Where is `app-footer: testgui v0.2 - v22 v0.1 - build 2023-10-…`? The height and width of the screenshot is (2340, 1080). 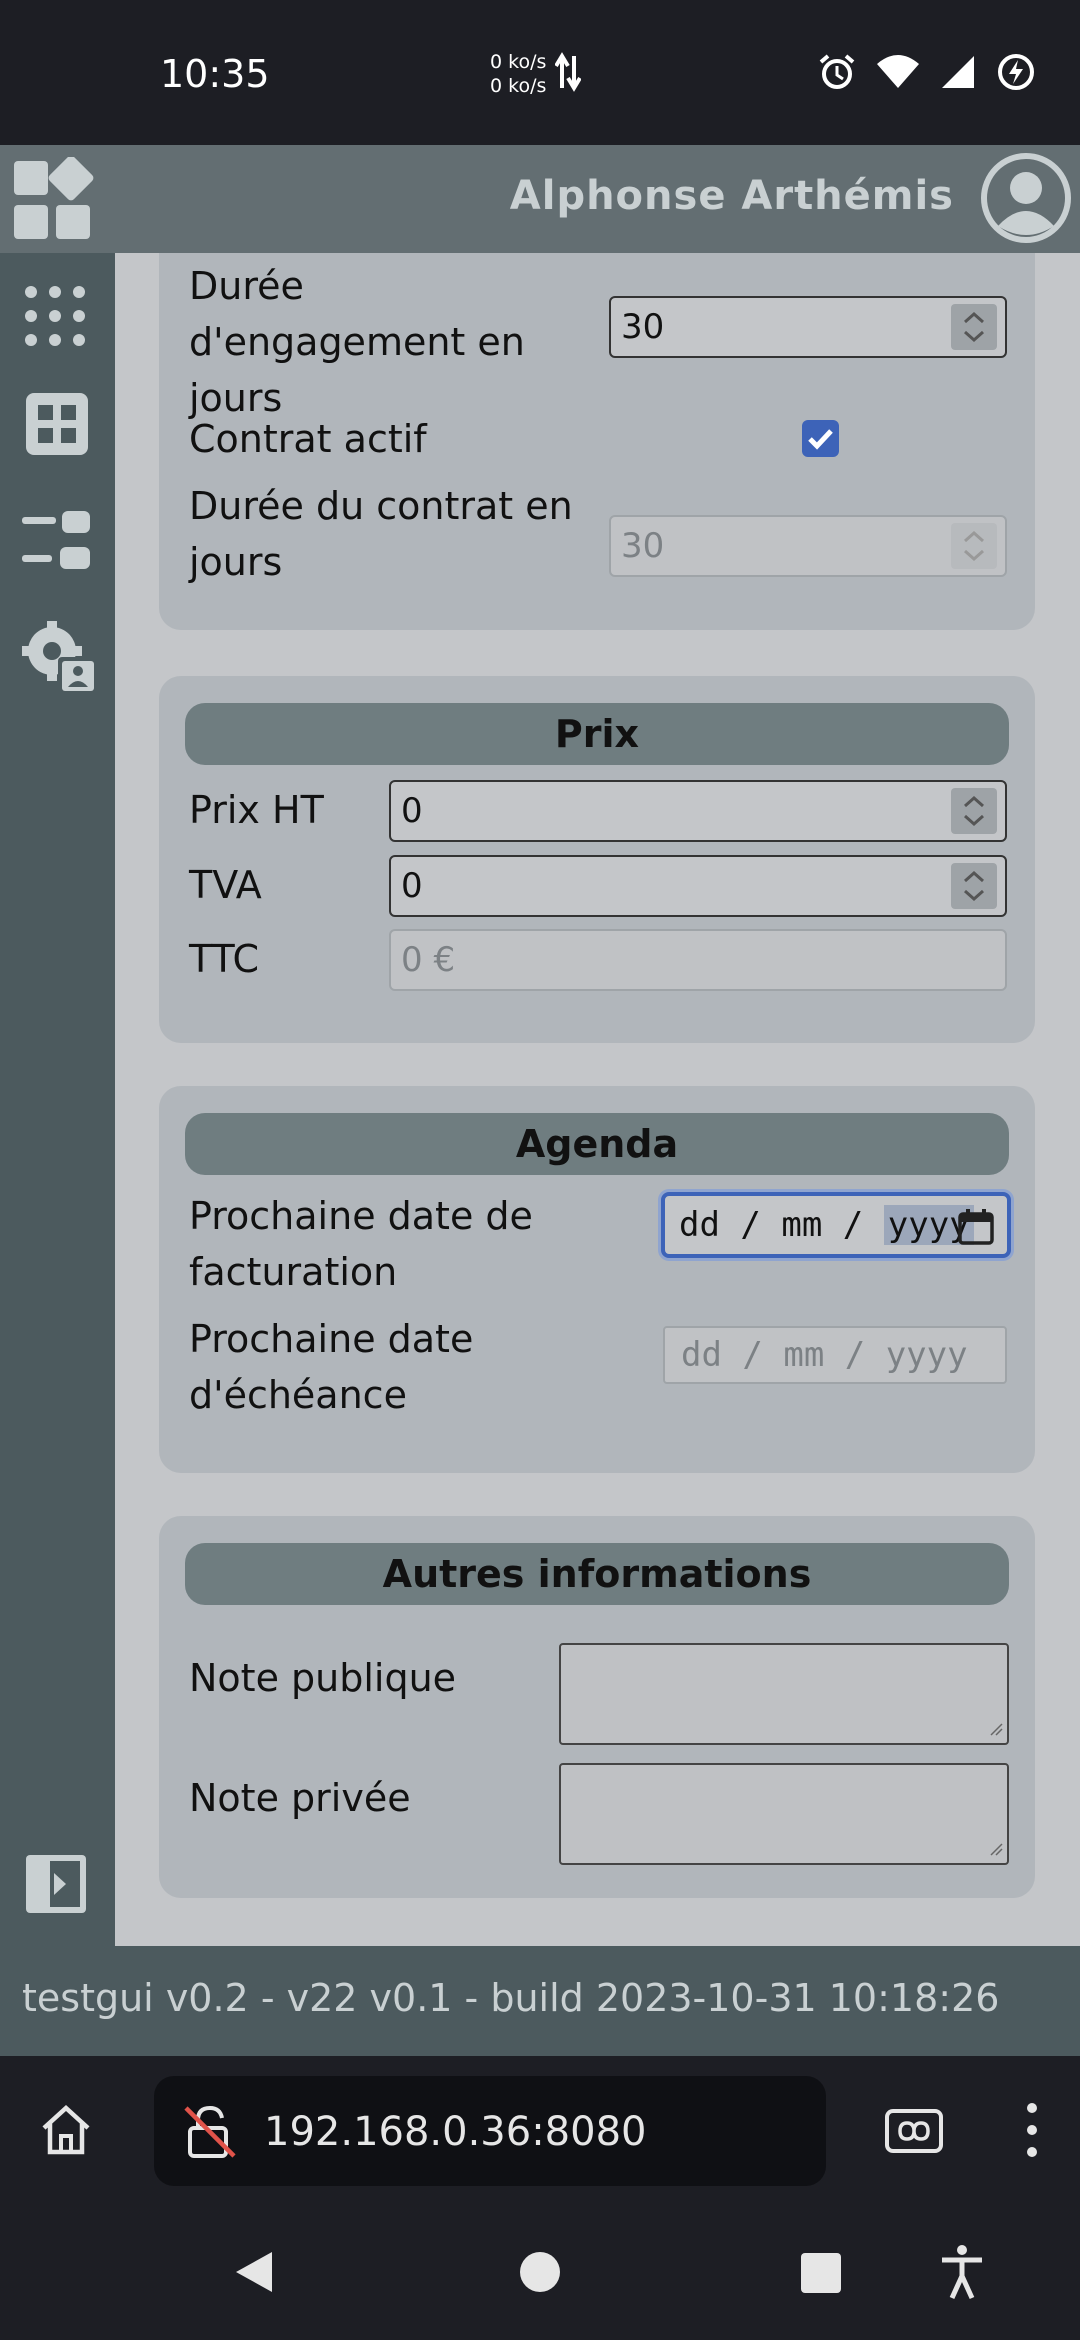
app-footer: testgui v0.2 - v22 v0.1 - build 2023-10-… is located at coordinates (540, 2001).